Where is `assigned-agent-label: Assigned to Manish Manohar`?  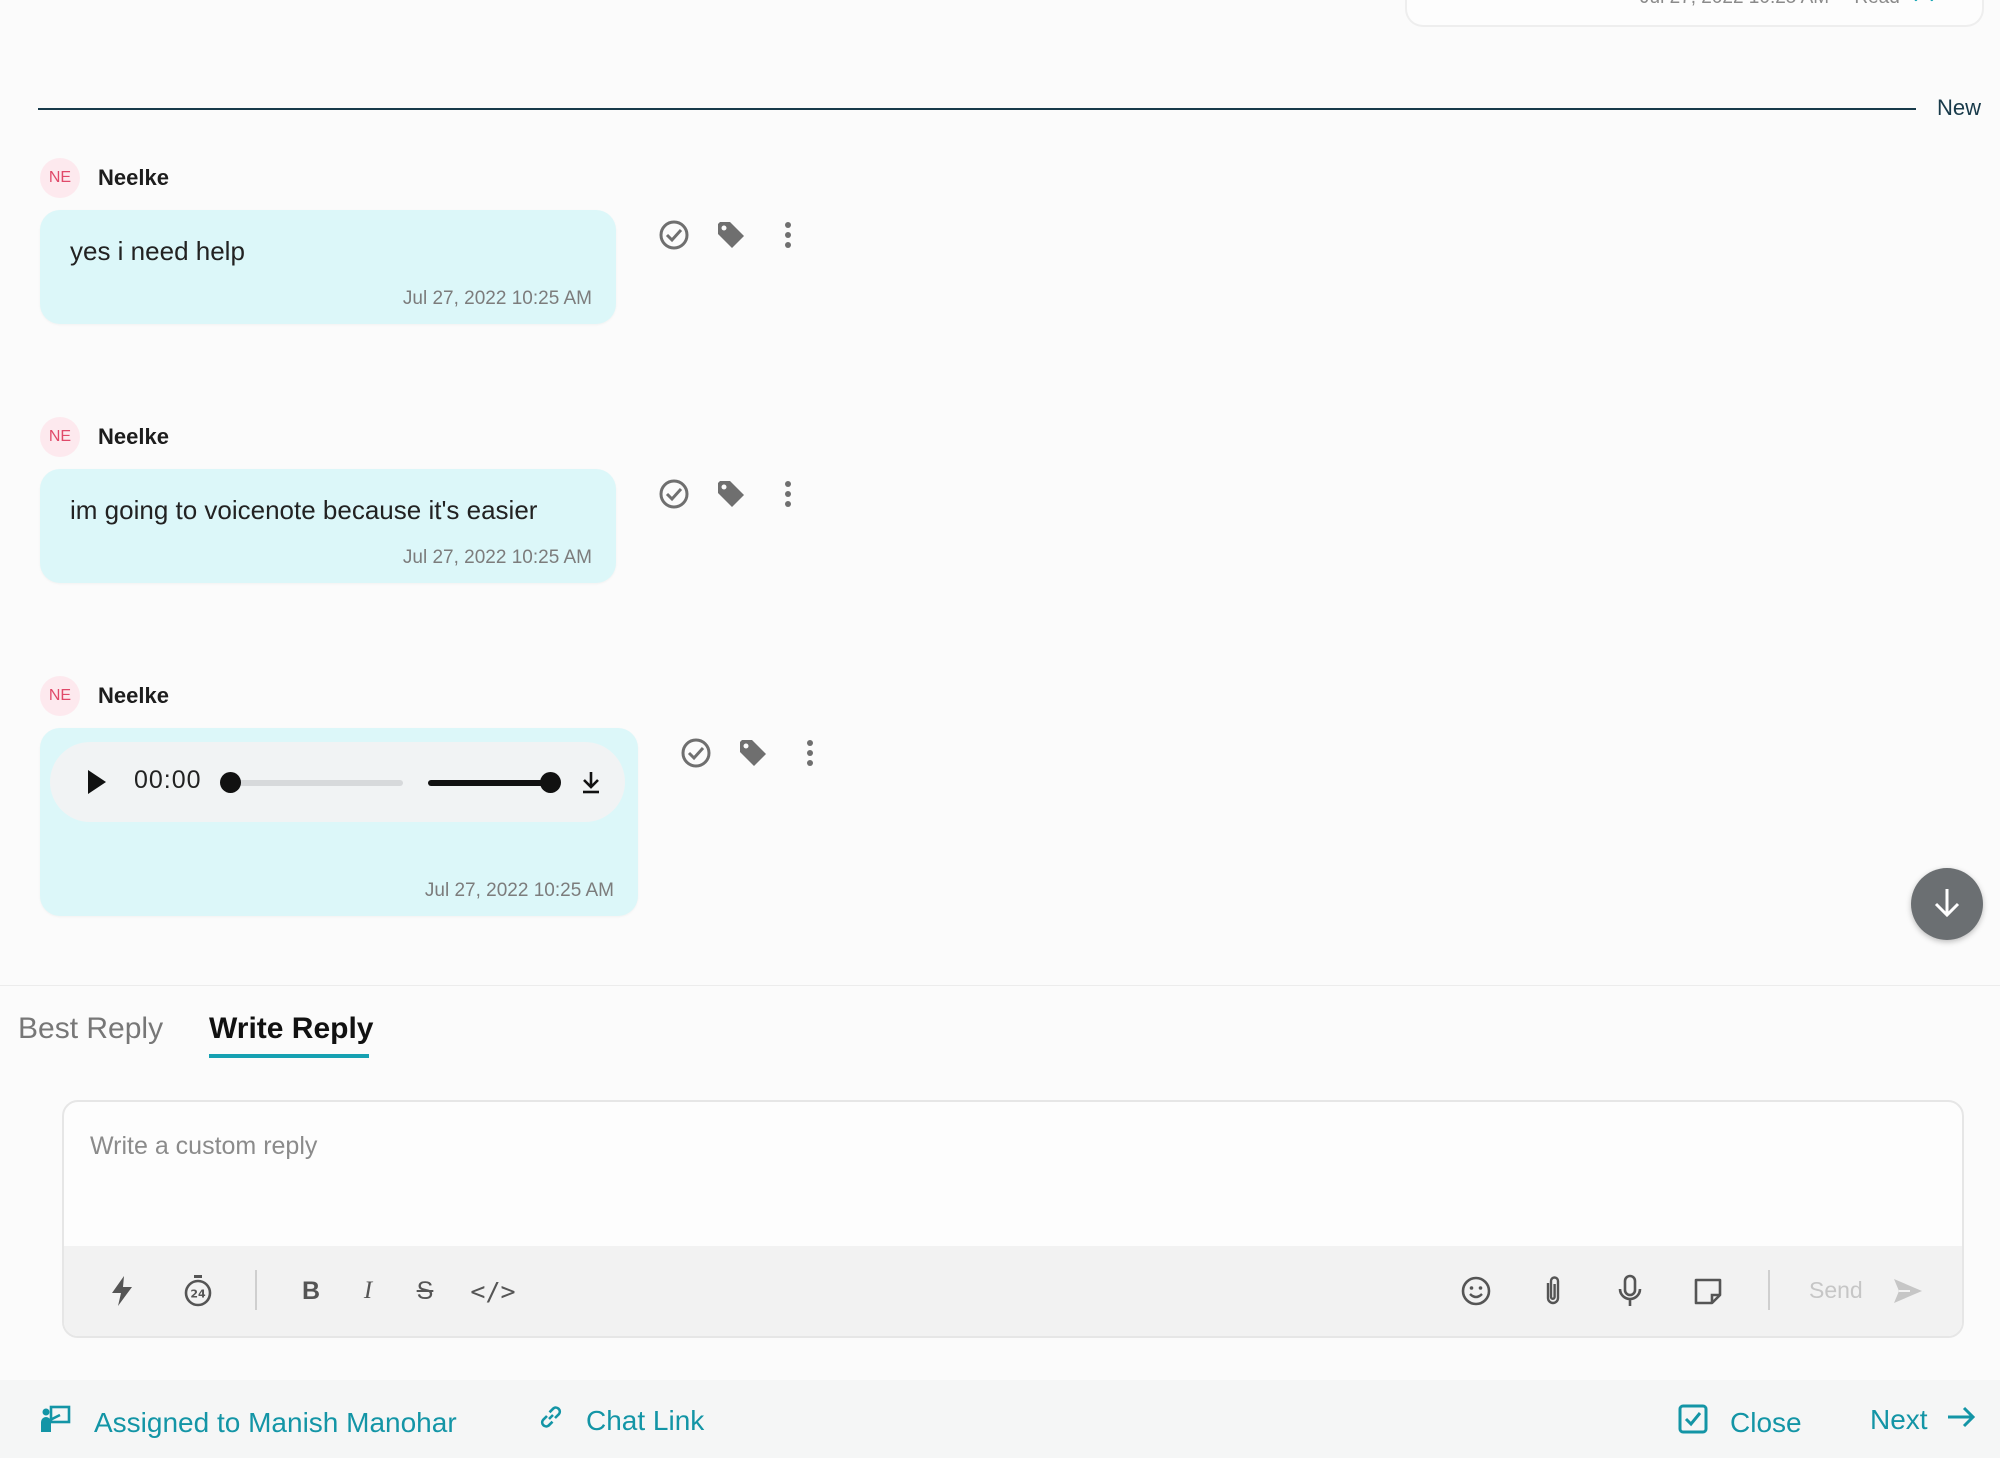 assigned-agent-label: Assigned to Manish Manohar is located at coordinates (275, 1422).